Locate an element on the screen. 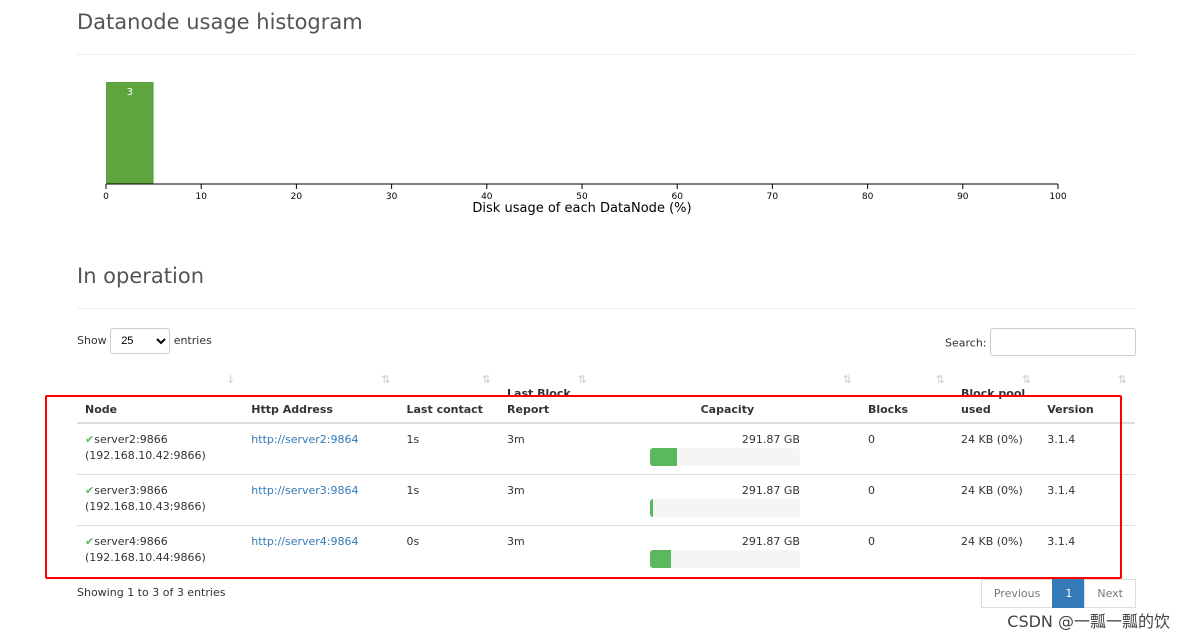 The image size is (1184, 638). column-header: Last contact ⇅ is located at coordinates (449, 396).